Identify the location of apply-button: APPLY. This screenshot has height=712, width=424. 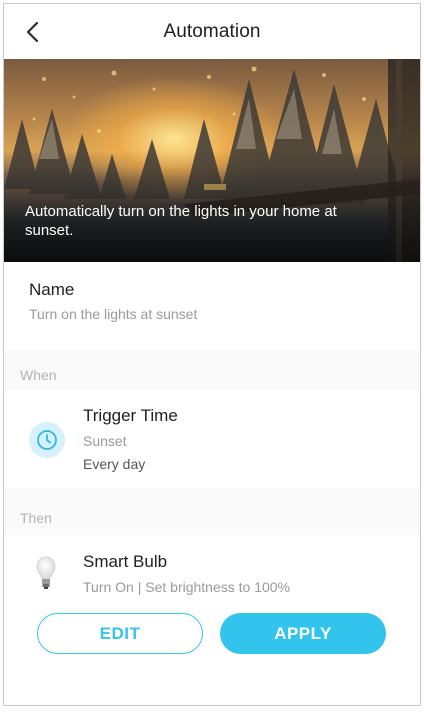
(303, 633).